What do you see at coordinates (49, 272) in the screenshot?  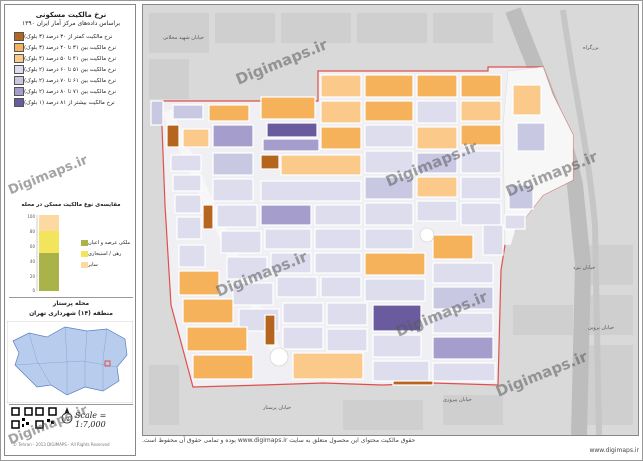 I see `bar-segment-owned` at bounding box center [49, 272].